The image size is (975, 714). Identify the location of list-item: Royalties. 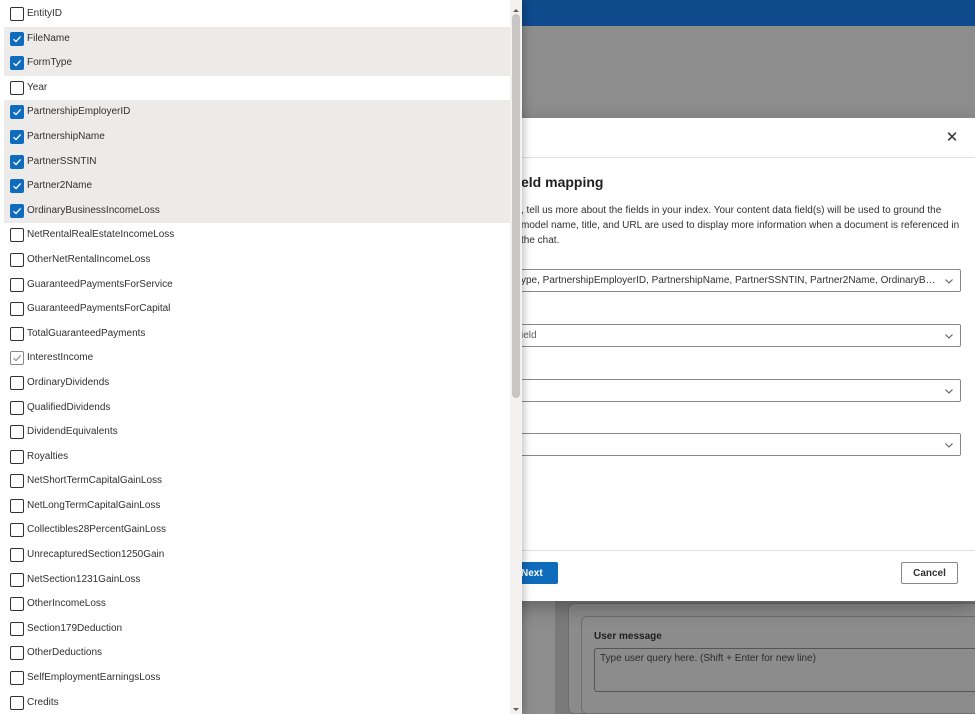
(257, 457).